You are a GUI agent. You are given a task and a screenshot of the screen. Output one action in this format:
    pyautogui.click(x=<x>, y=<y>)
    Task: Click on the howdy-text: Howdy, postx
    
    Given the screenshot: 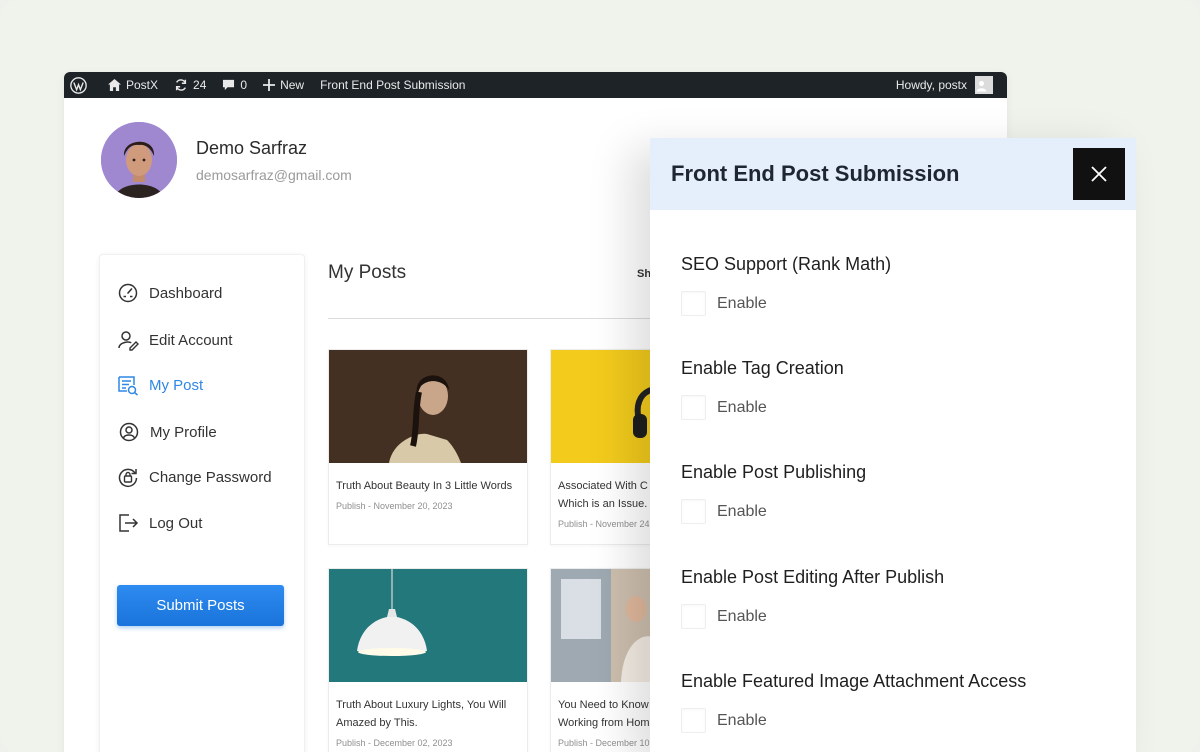 What is the action you would take?
    pyautogui.click(x=931, y=85)
    